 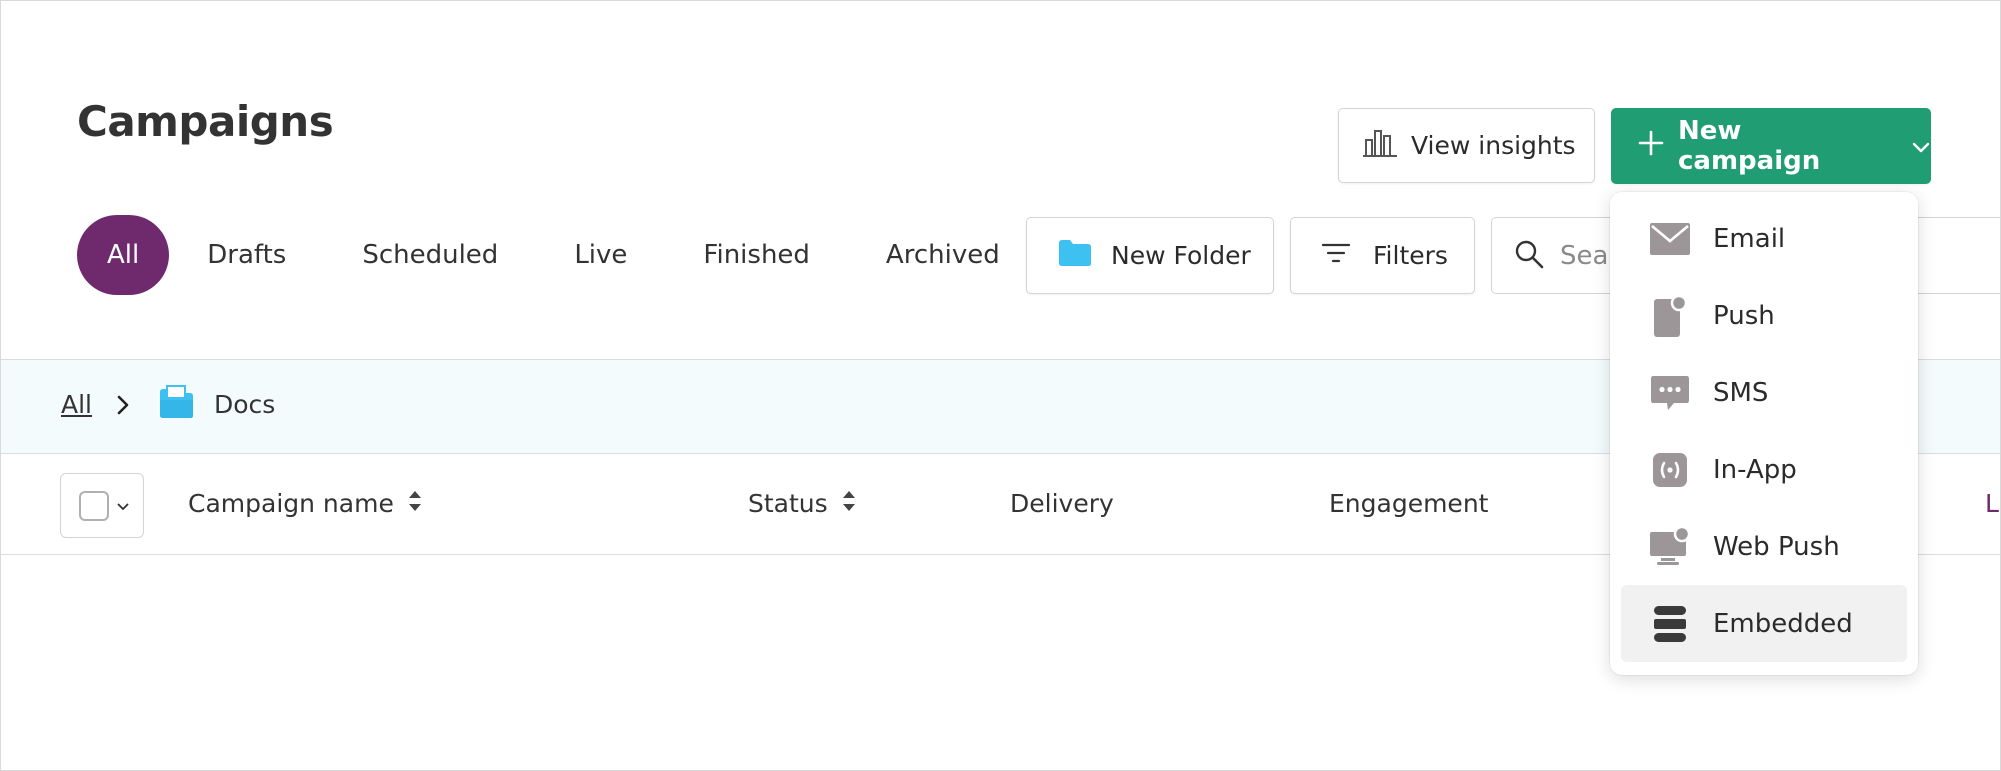 I want to click on filter-icon, so click(x=1336, y=255).